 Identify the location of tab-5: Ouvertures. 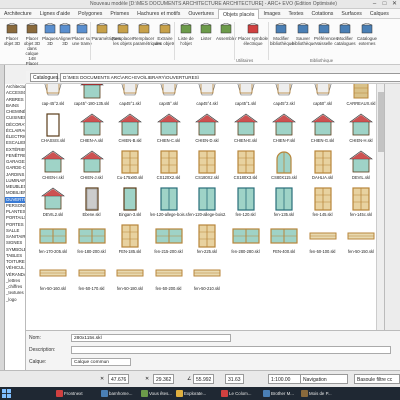
(201, 14).